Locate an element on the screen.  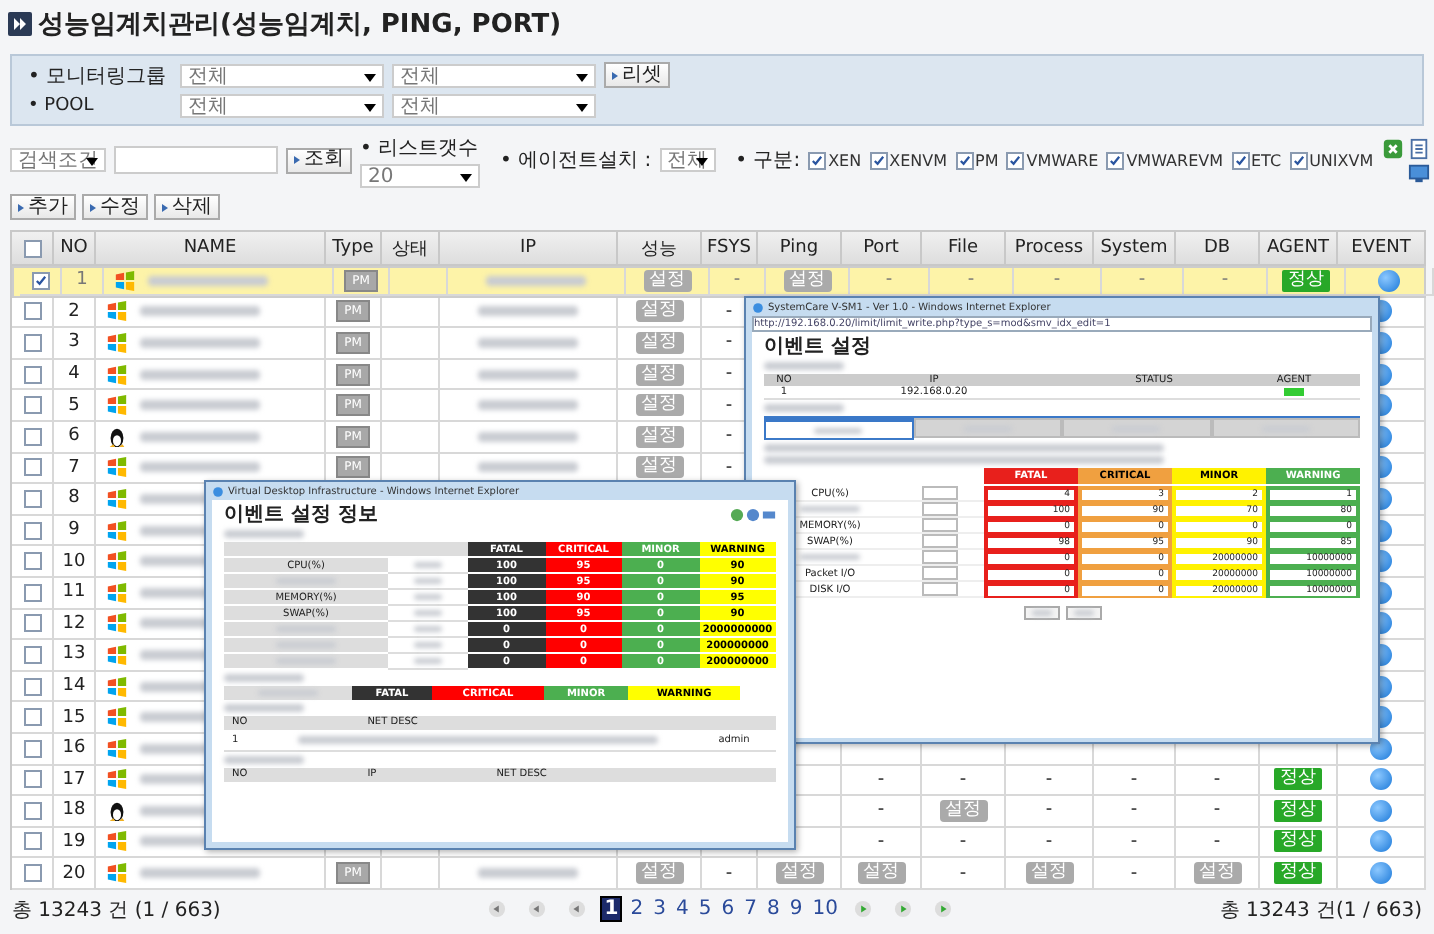
condition-select: 검색조건 is located at coordinates (58, 160).